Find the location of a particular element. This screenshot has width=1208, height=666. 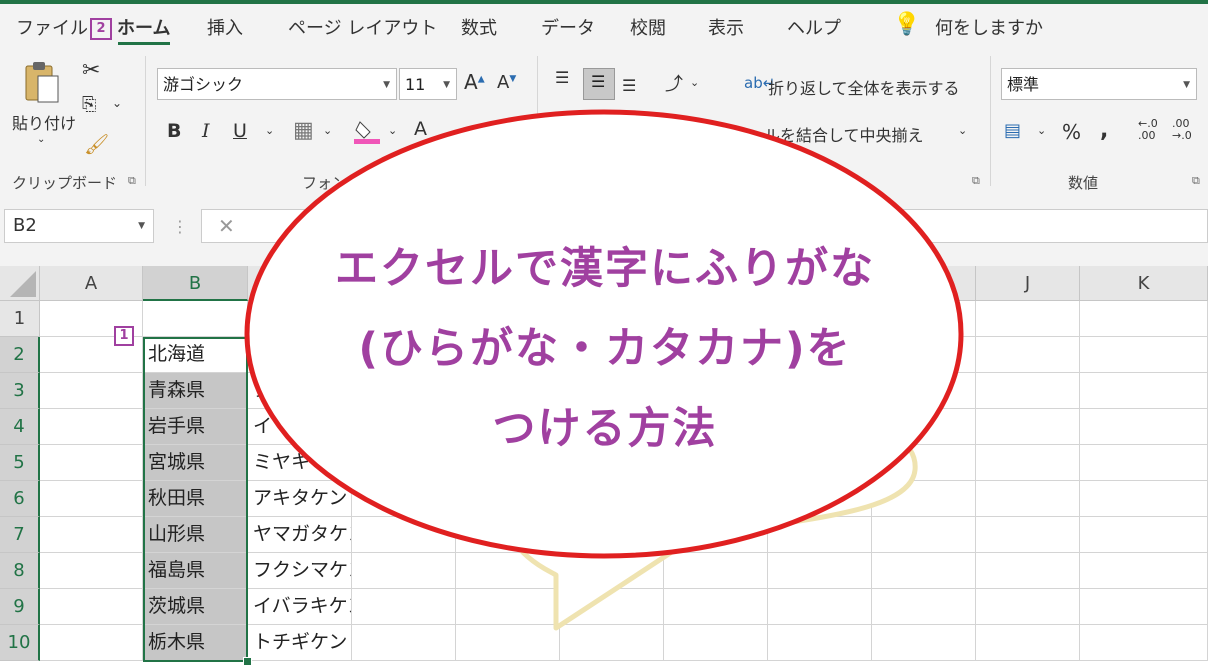

clipboard-launcher-icon: ⧉ is located at coordinates (132, 181).